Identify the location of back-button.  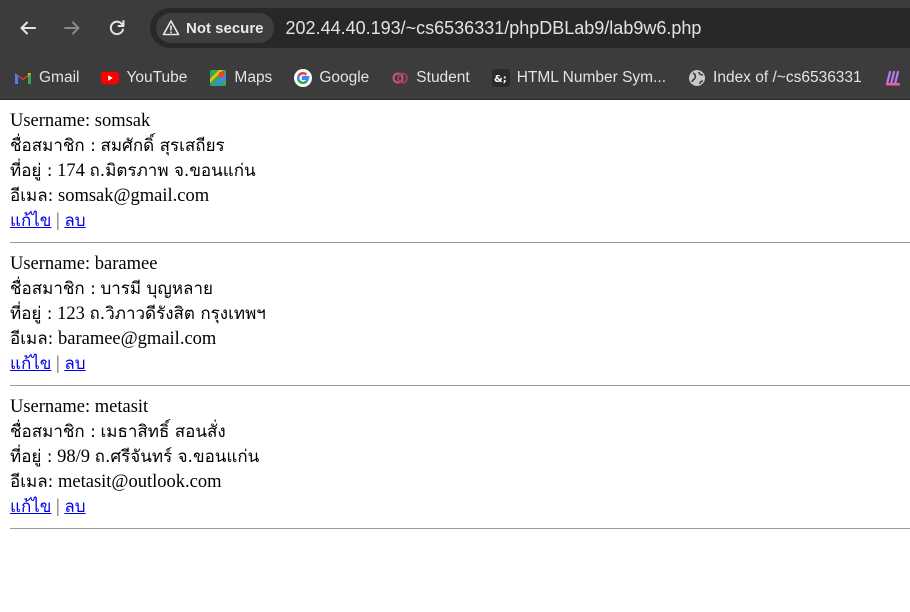
(28, 28).